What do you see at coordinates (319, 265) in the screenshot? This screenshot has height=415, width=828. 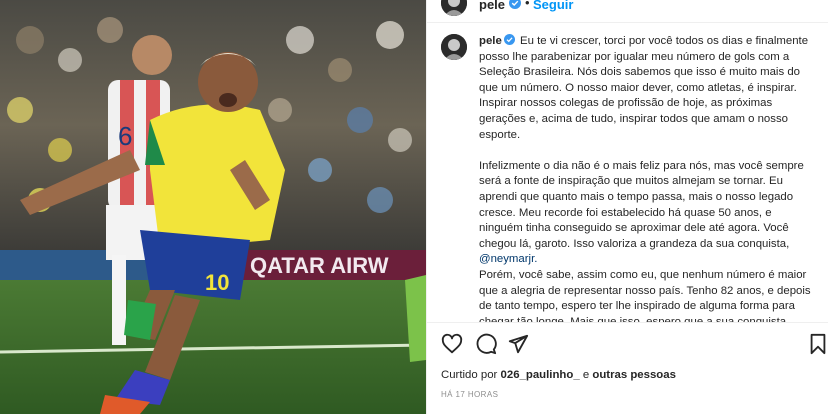 I see `ad-board-text: QATAR AIRW` at bounding box center [319, 265].